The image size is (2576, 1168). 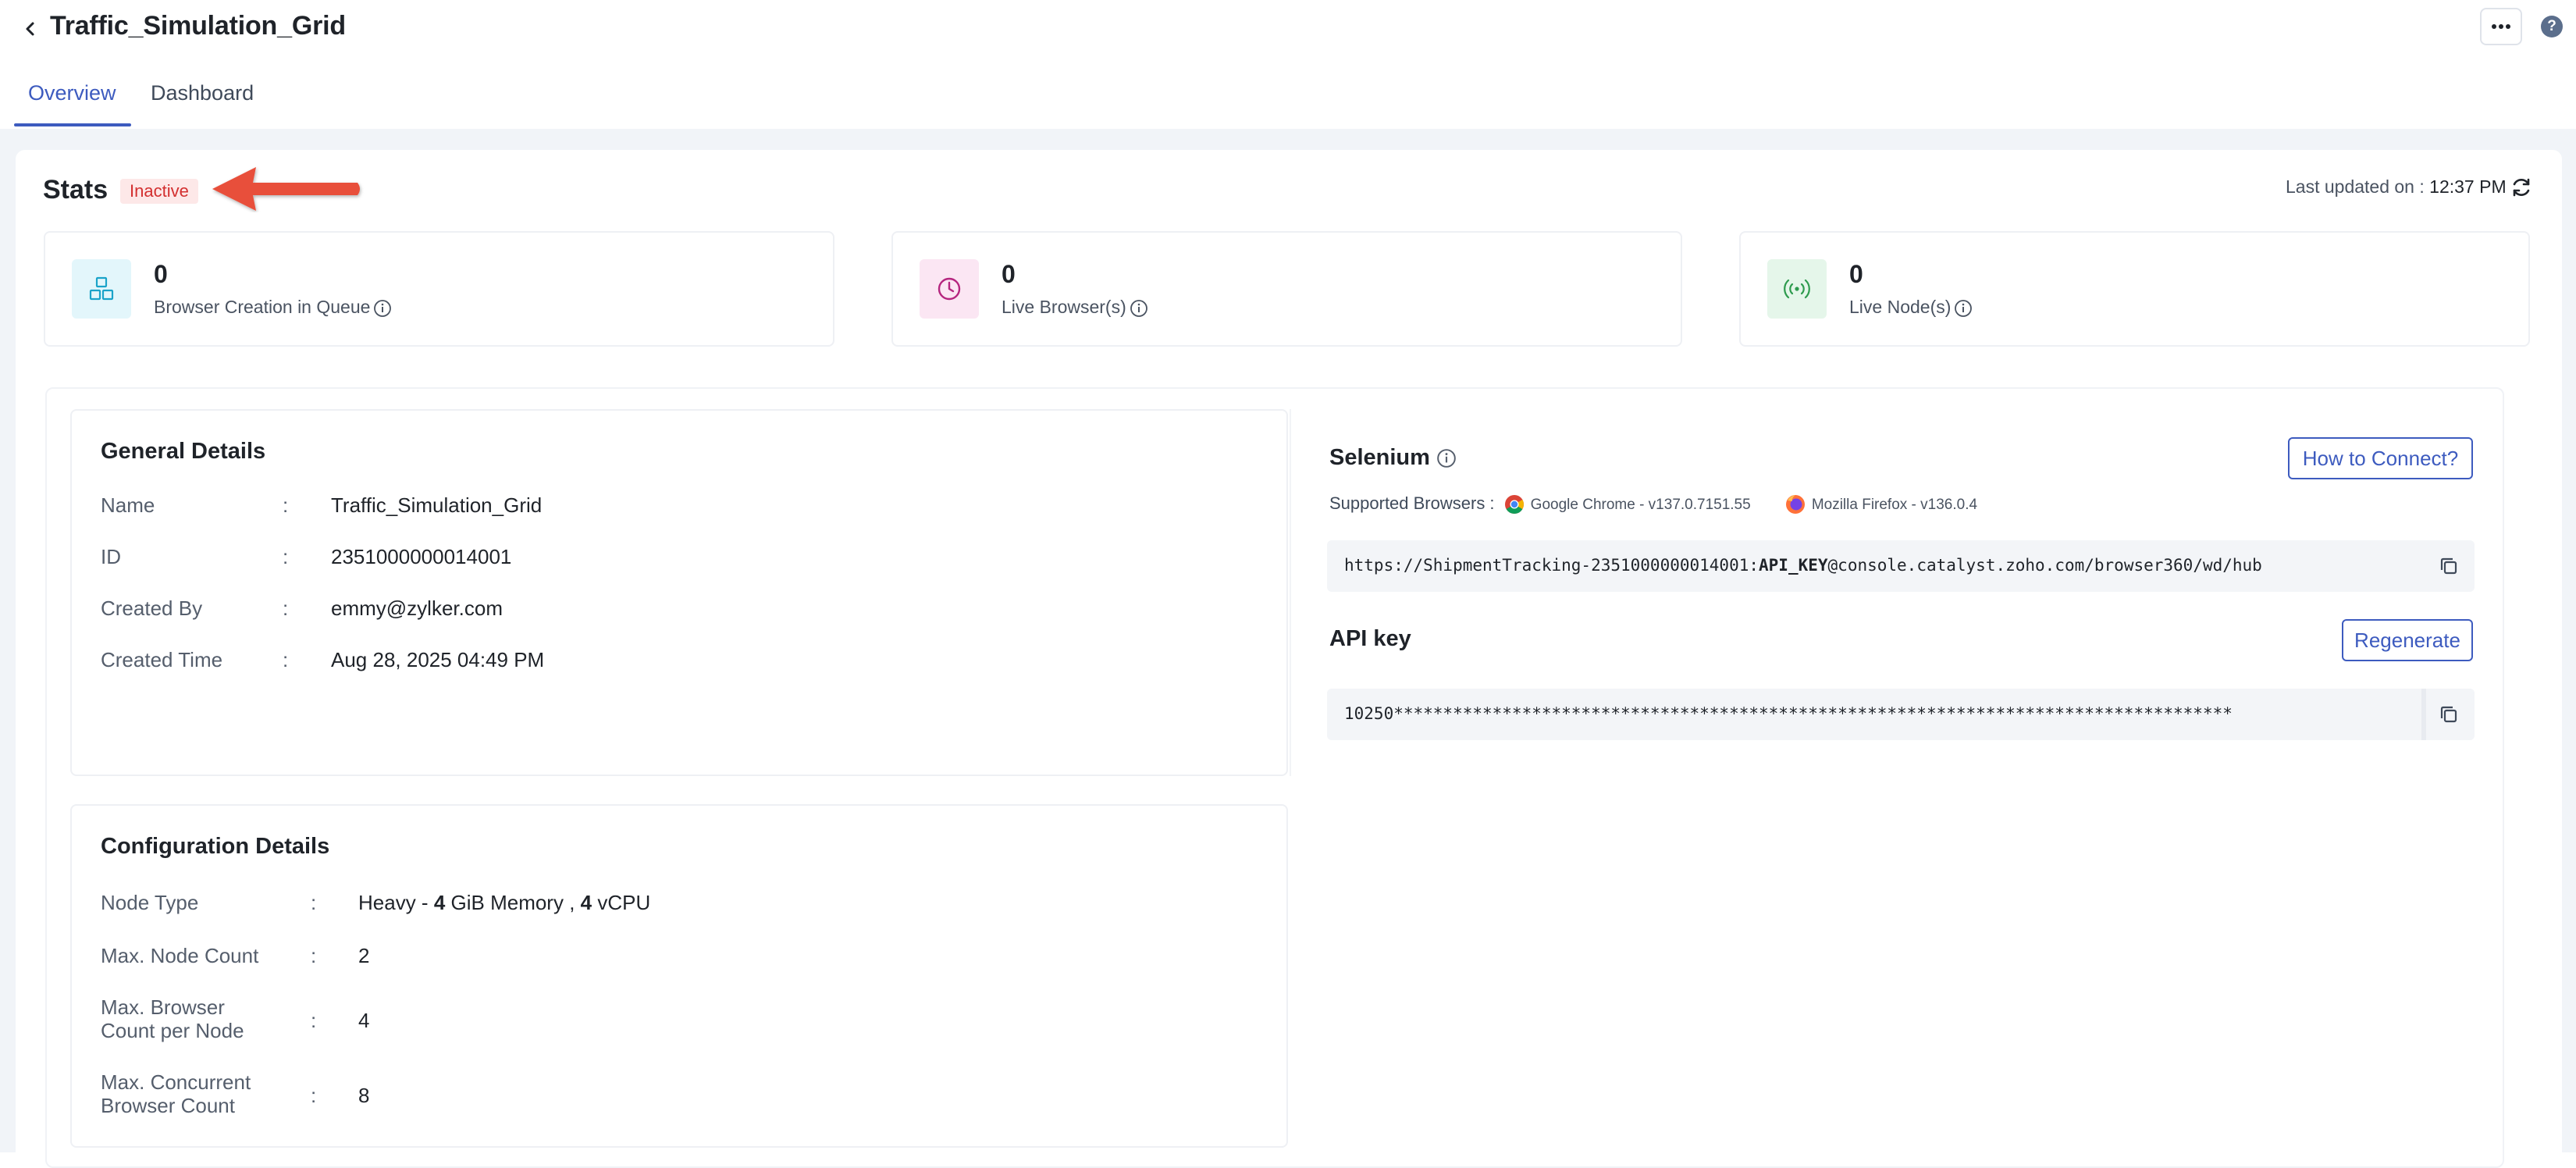 I want to click on configuration-details-title: Configuration Details, so click(x=215, y=846).